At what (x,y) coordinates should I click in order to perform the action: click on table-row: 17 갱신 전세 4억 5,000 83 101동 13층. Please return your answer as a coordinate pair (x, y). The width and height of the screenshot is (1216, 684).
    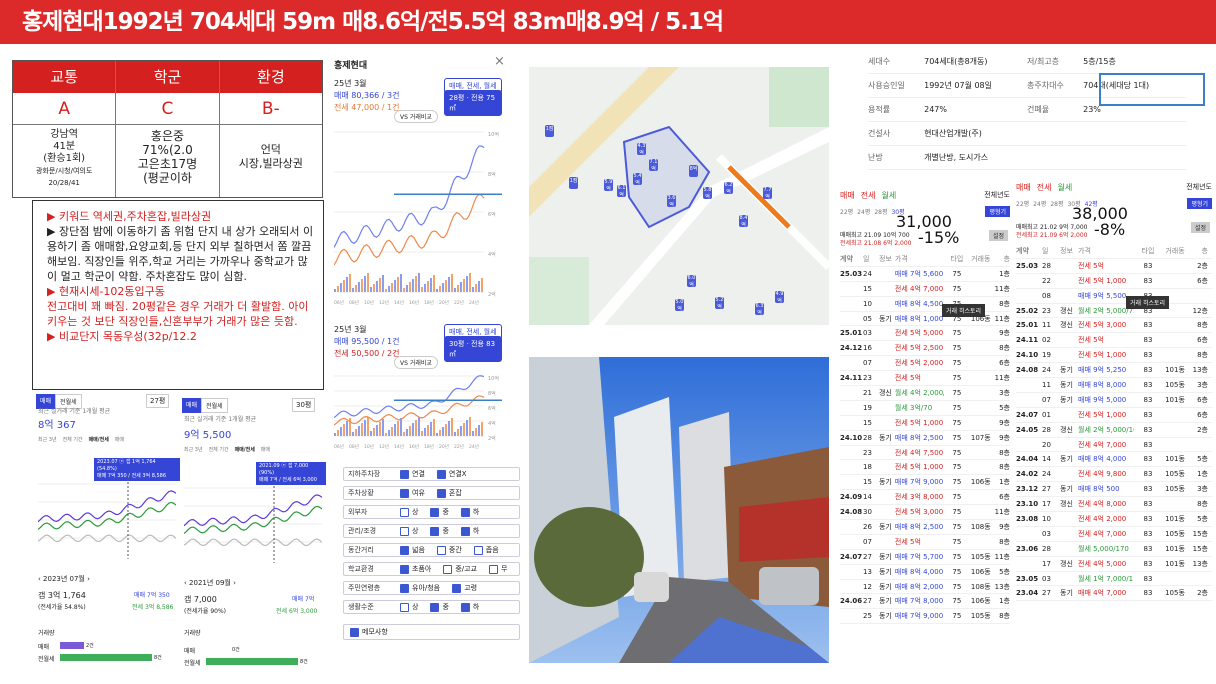
    Looking at the image, I should click on (1114, 564).